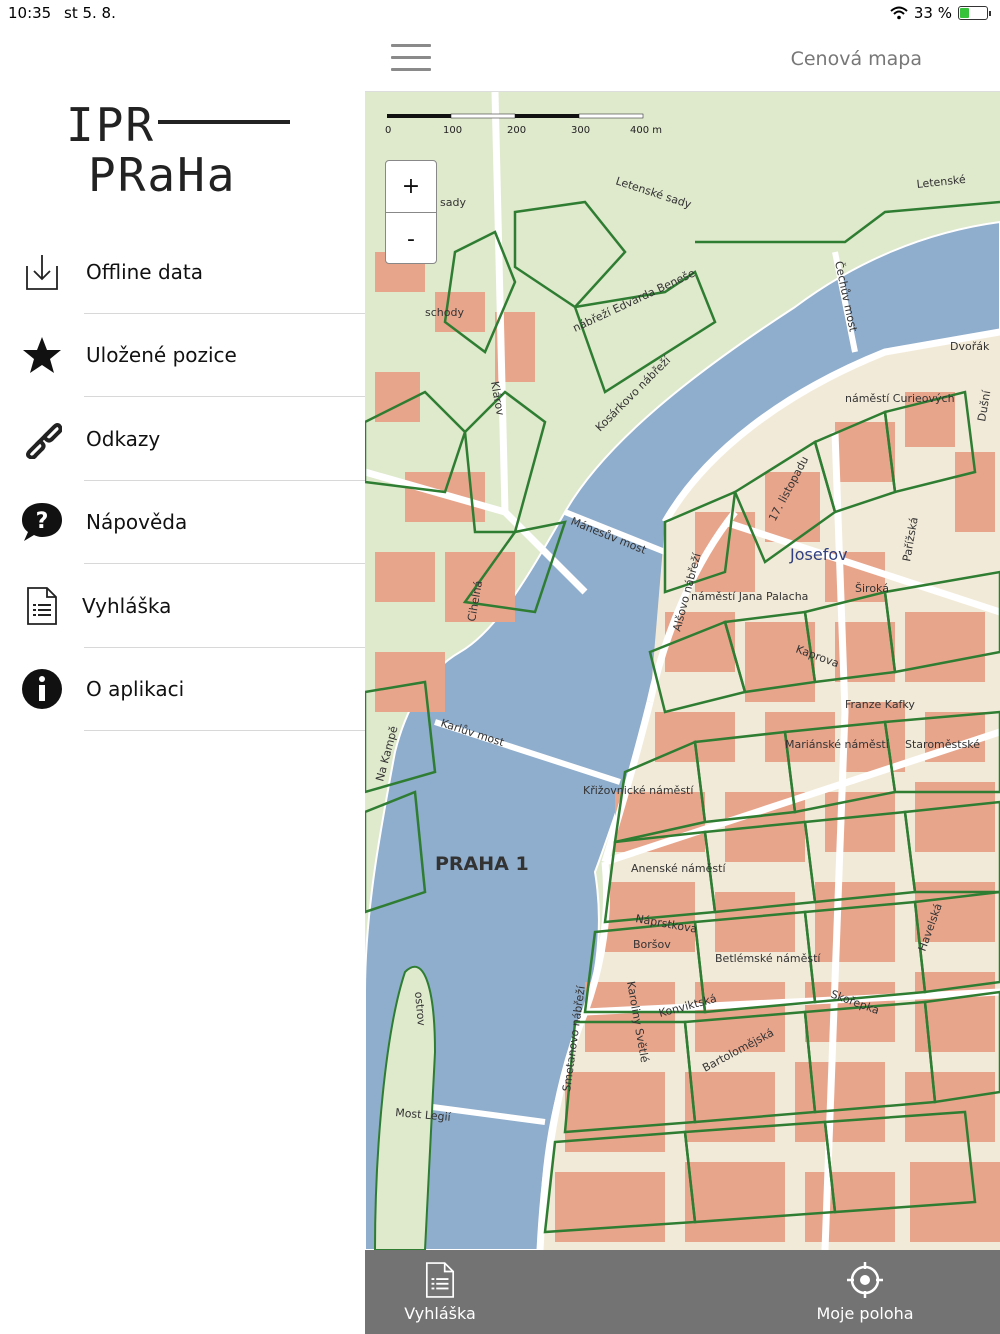 The image size is (1000, 1334). I want to click on logo-line2: PRaHa, so click(162, 175).